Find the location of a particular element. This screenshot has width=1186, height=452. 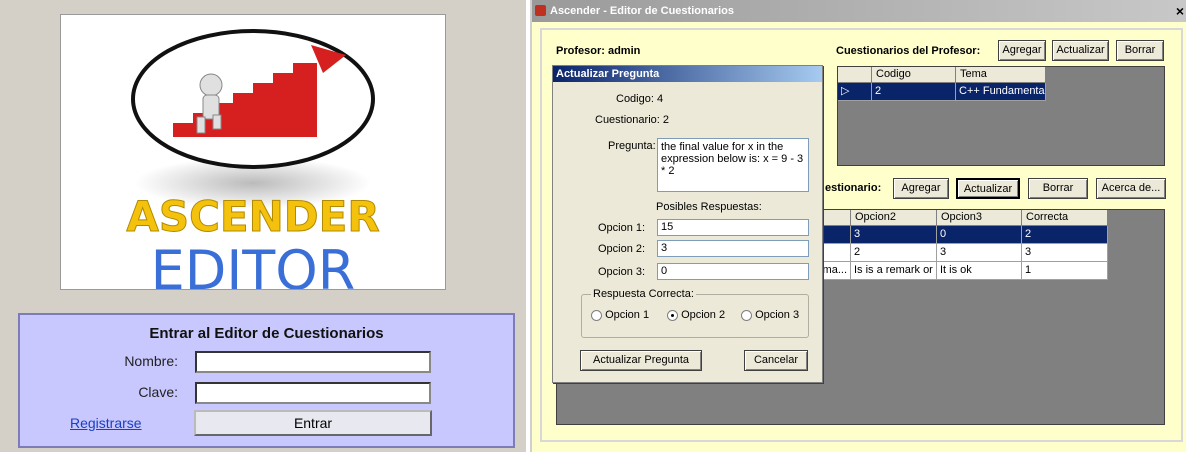

table-cell: C++ Fundamentals is located at coordinates (1001, 92).